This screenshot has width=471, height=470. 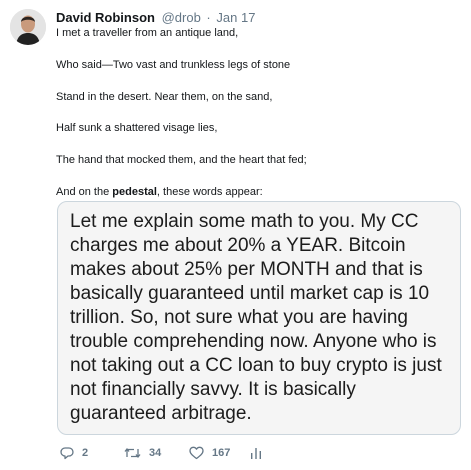 What do you see at coordinates (221, 453) in the screenshot?
I see `like-count: 167` at bounding box center [221, 453].